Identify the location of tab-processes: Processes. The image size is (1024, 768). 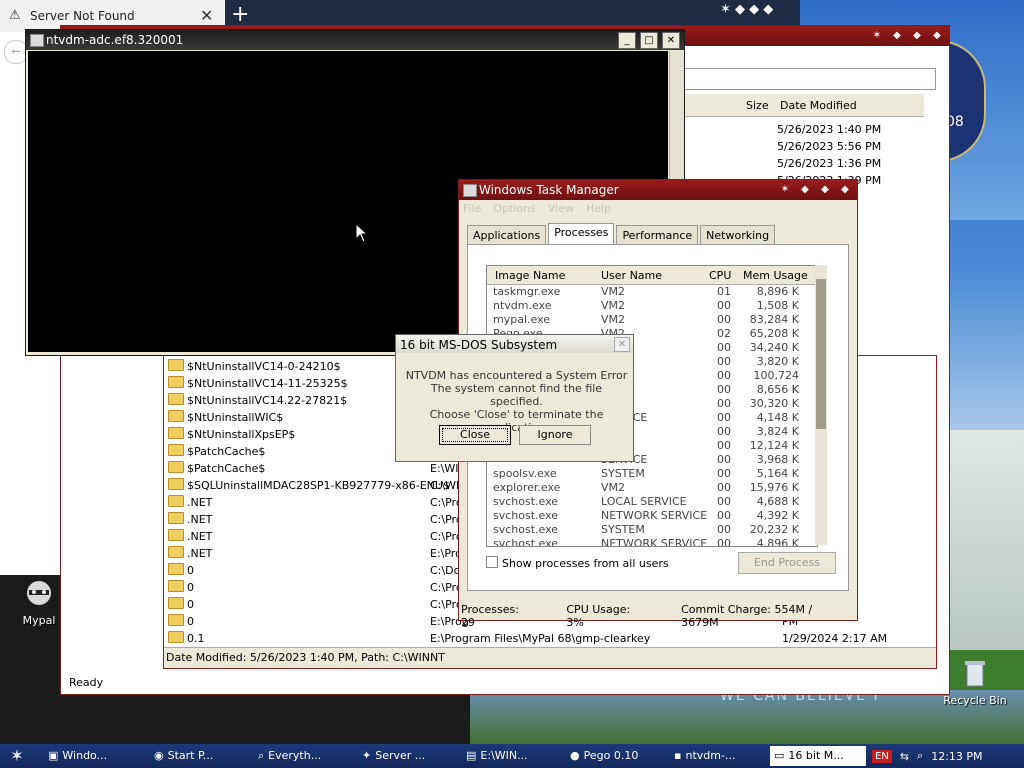
(581, 234).